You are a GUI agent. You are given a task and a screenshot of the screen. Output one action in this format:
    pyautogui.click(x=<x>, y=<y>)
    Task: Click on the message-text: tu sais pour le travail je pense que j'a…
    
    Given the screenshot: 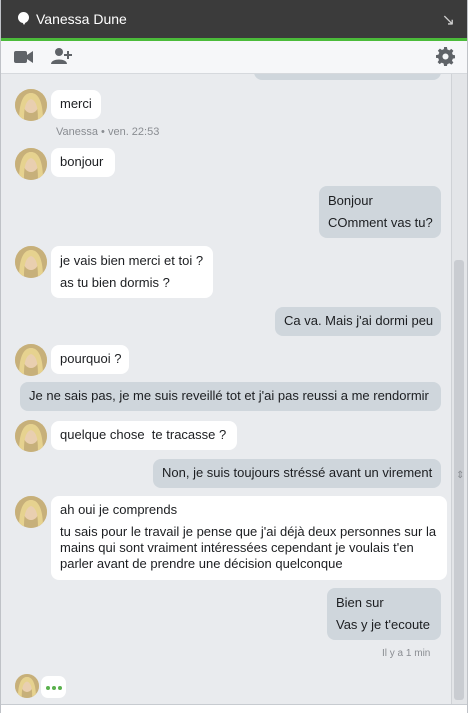 What is the action you would take?
    pyautogui.click(x=248, y=547)
    